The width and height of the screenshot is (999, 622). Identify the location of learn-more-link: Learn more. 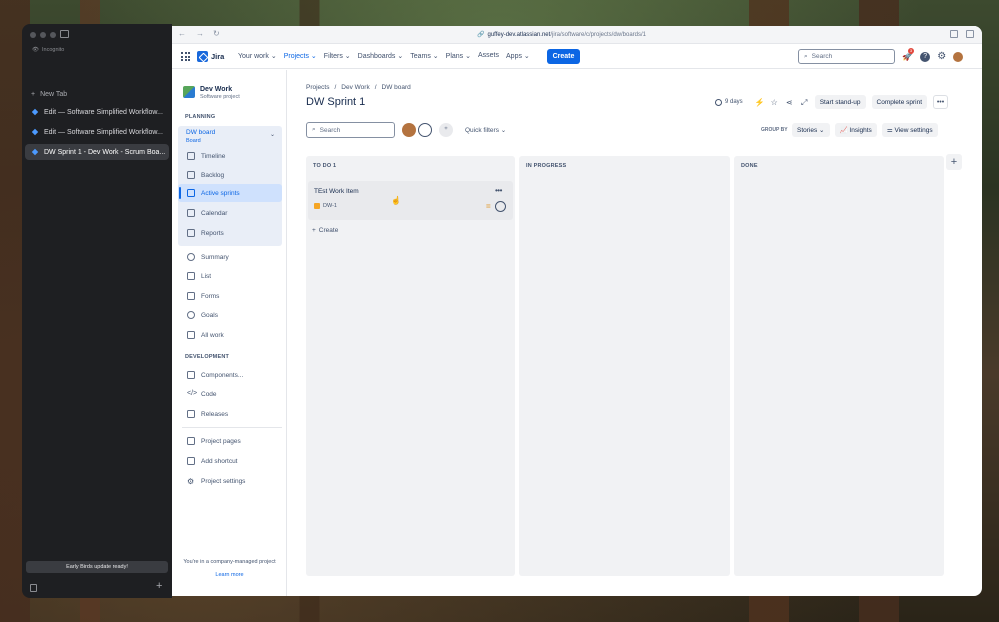
(229, 575).